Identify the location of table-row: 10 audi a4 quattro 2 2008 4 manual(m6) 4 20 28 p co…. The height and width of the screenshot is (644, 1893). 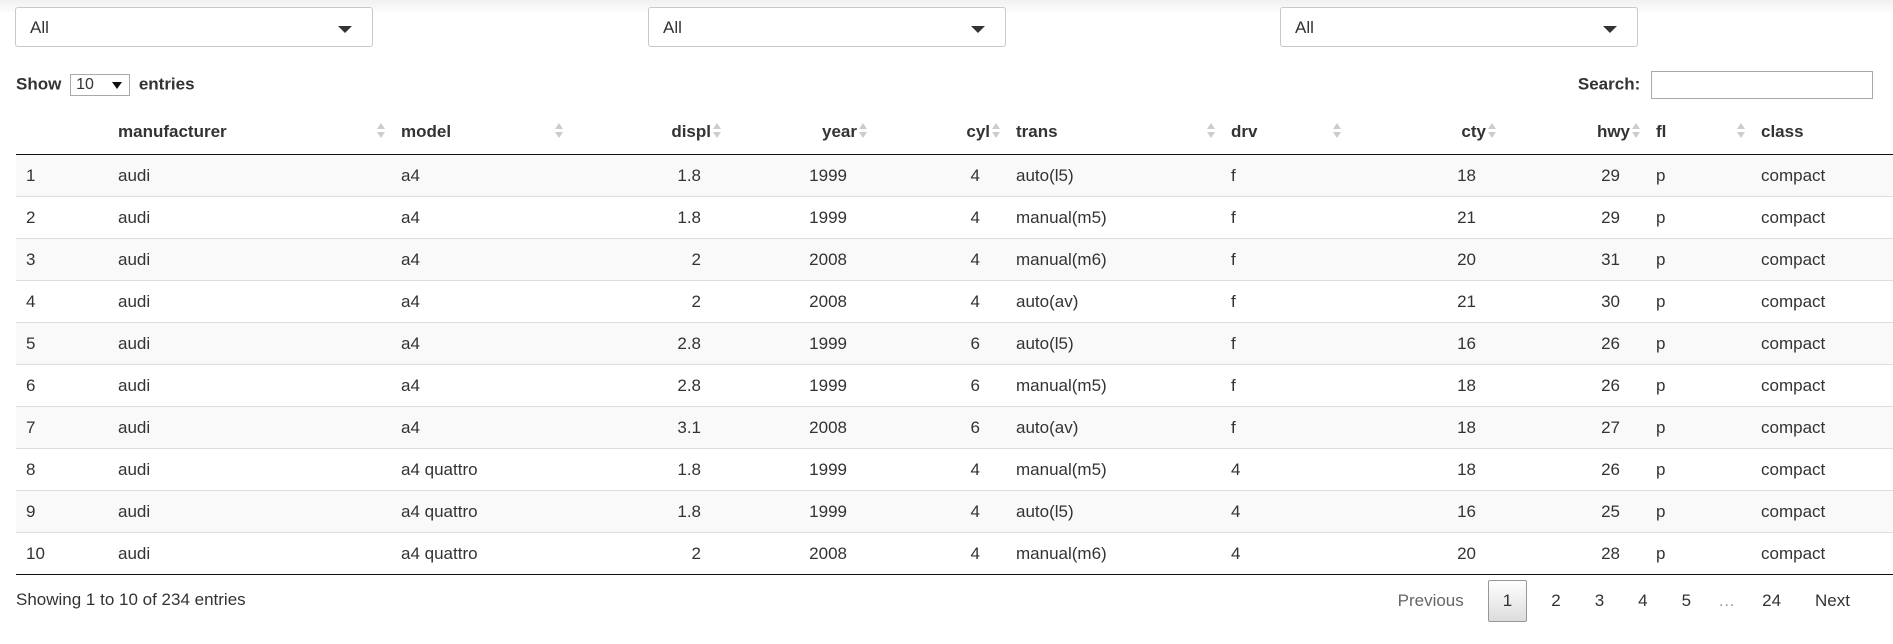
(954, 553).